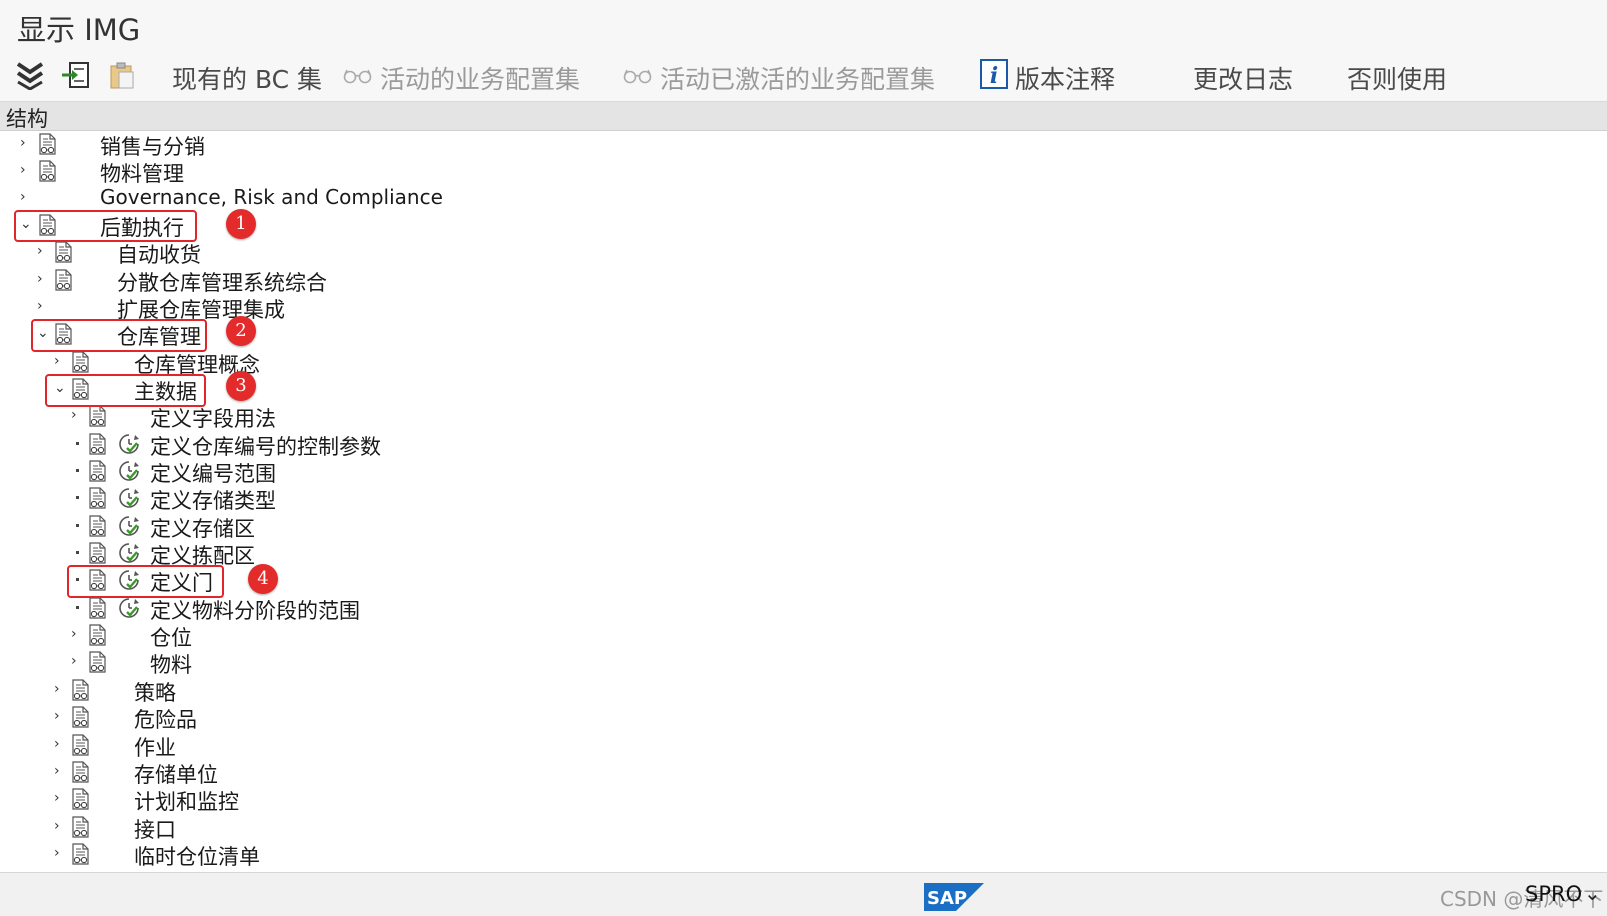 The image size is (1607, 916). I want to click on tree-node: 定义仓库编号的控制参数, so click(400, 444).